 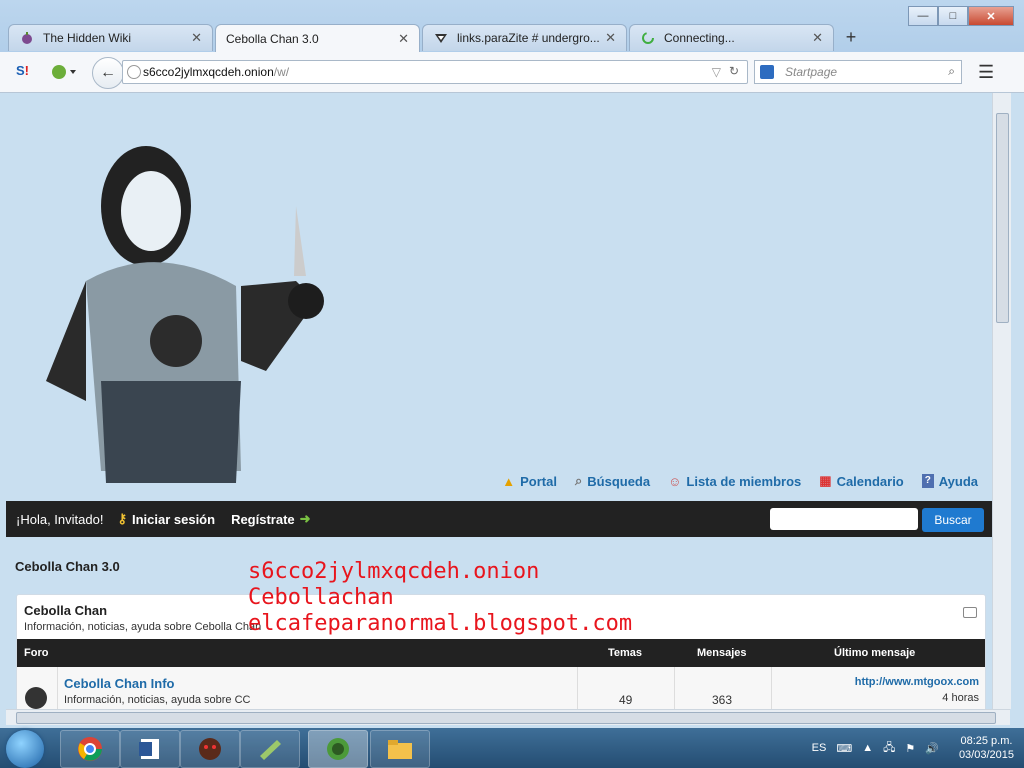 I want to click on tab-parazite: links.paraZite # undergro... ✕, so click(x=524, y=37).